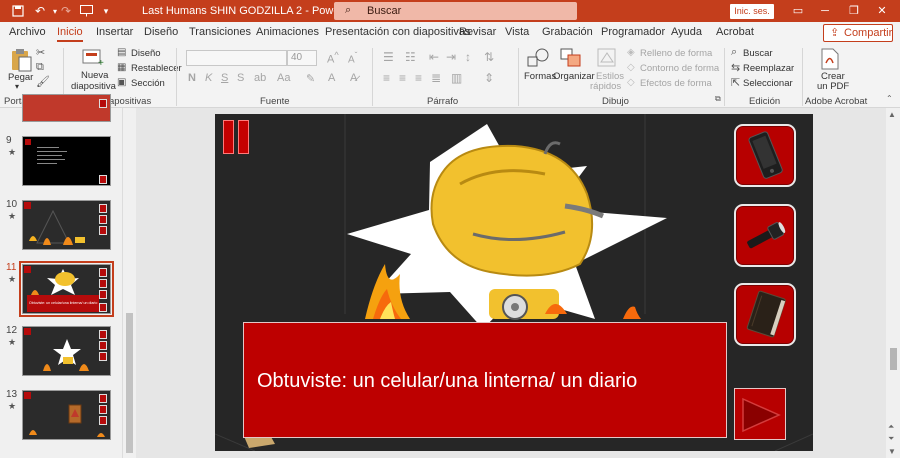 The height and width of the screenshot is (458, 900). What do you see at coordinates (891, 439) in the screenshot?
I see `next-slide-icon: ⏷` at bounding box center [891, 439].